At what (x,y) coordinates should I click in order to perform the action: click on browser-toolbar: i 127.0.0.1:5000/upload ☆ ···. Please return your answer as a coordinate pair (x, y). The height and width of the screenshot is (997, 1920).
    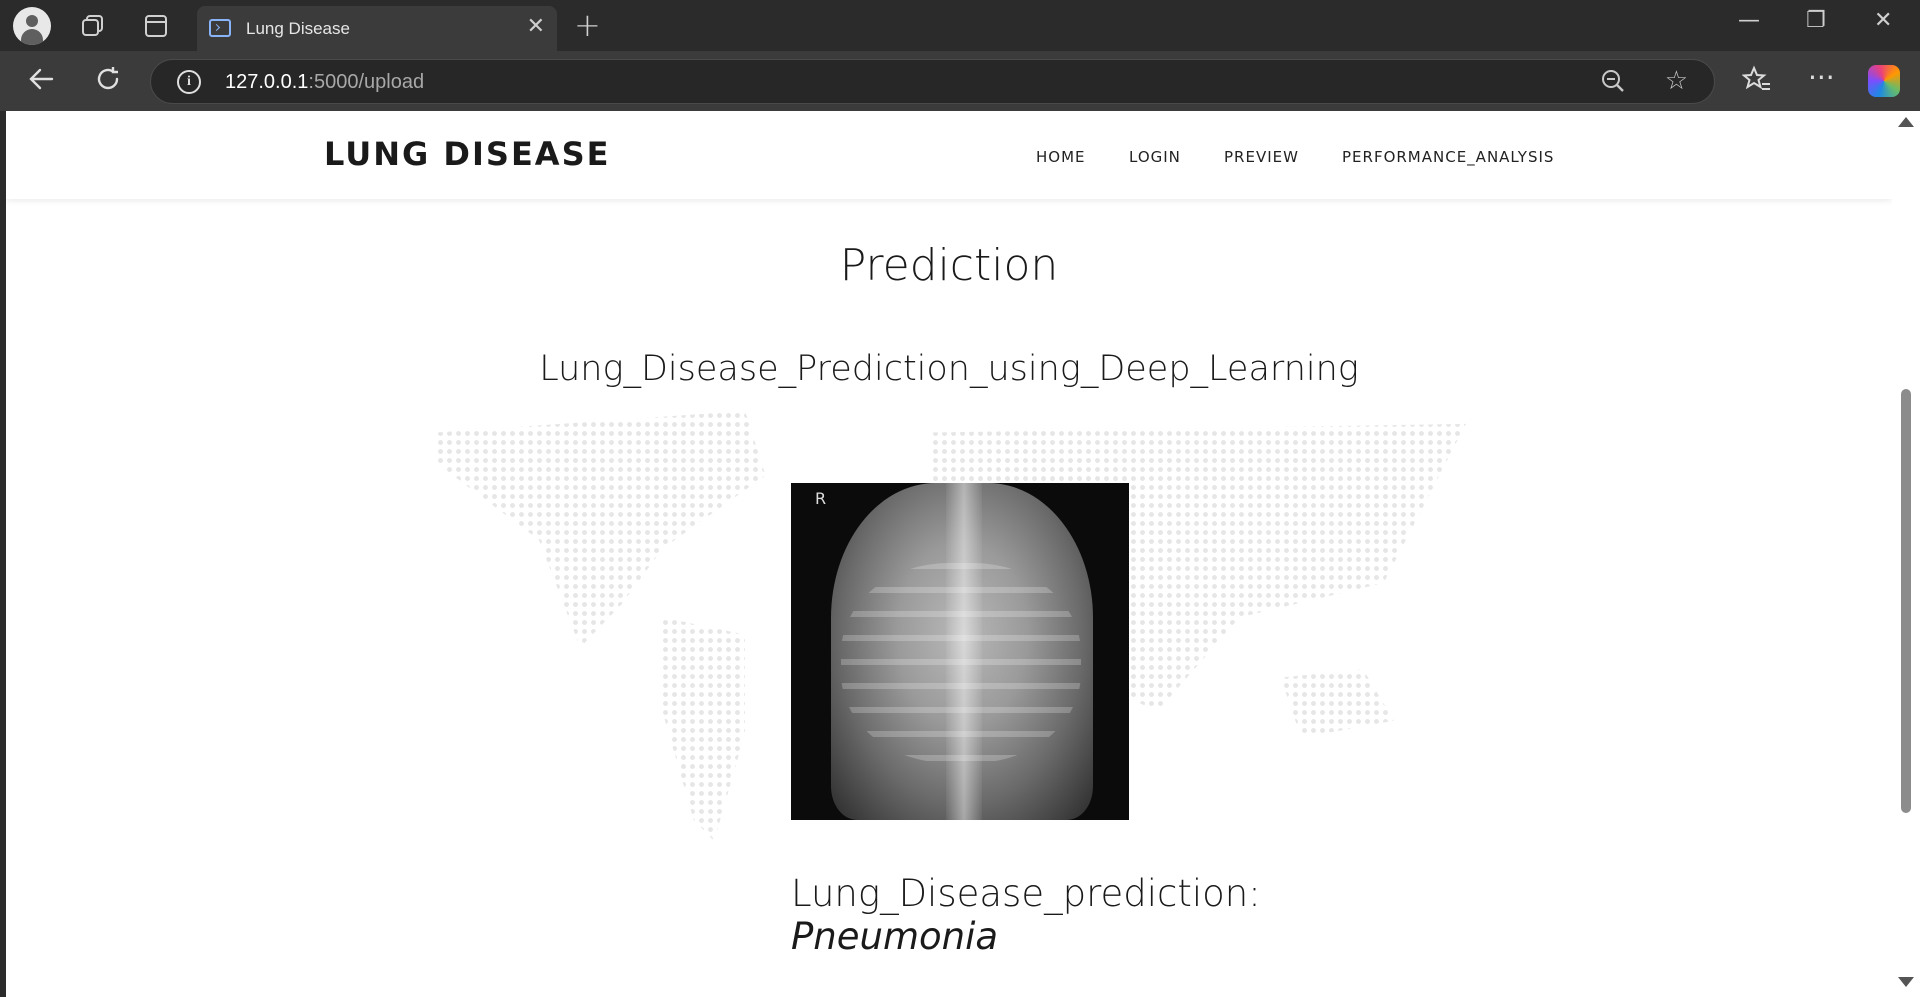
    Looking at the image, I should click on (960, 81).